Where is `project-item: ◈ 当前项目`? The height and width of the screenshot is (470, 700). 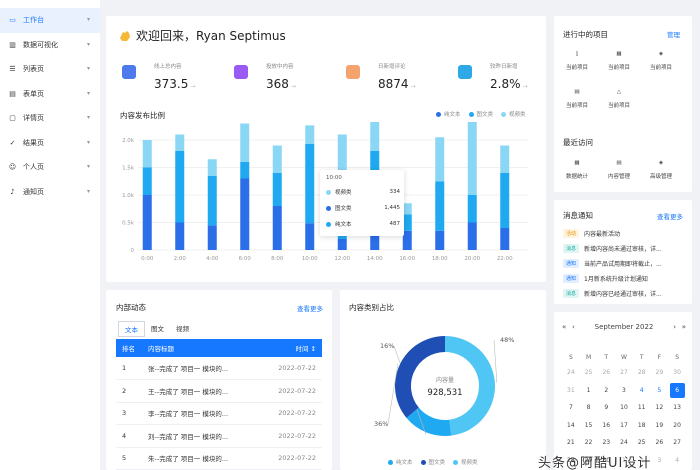
project-item: ◈ 当前项目 is located at coordinates (661, 59).